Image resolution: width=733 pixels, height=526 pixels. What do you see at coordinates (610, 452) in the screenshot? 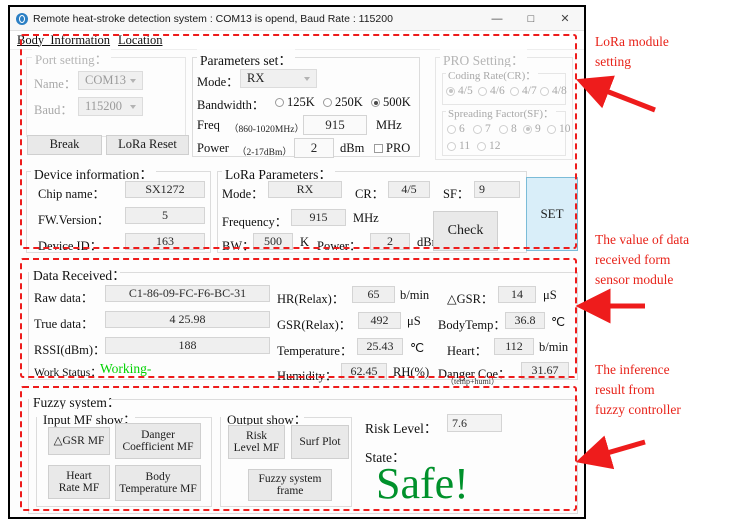
I see `arrow-fuzzy` at bounding box center [610, 452].